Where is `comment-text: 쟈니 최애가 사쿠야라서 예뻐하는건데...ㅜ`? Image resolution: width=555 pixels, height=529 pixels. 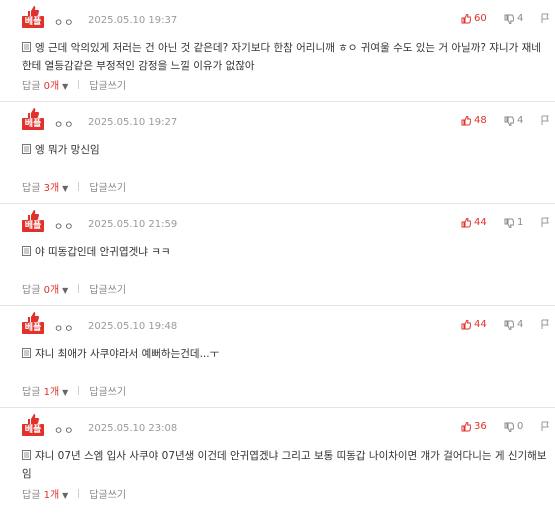 comment-text: 쟈니 최애가 사쿠야라서 예뻐하는건데...ㅜ is located at coordinates (127, 354).